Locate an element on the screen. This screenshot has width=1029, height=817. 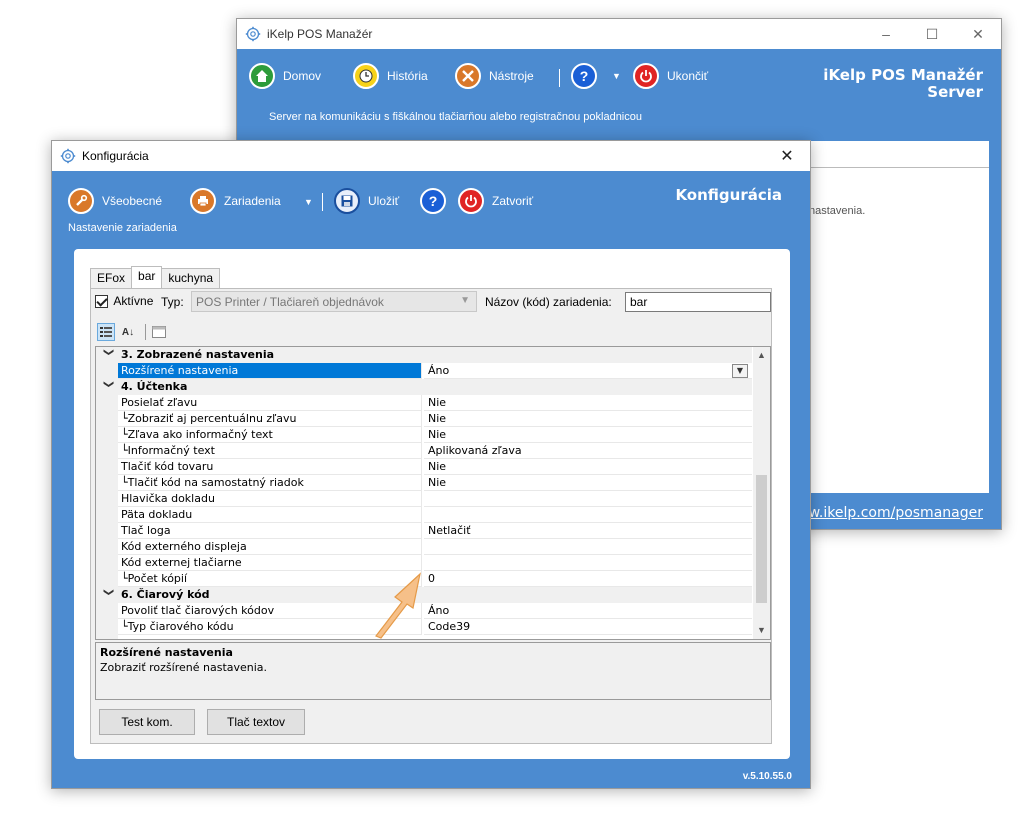
exit-button: Ukončiť is located at coordinates (670, 76).